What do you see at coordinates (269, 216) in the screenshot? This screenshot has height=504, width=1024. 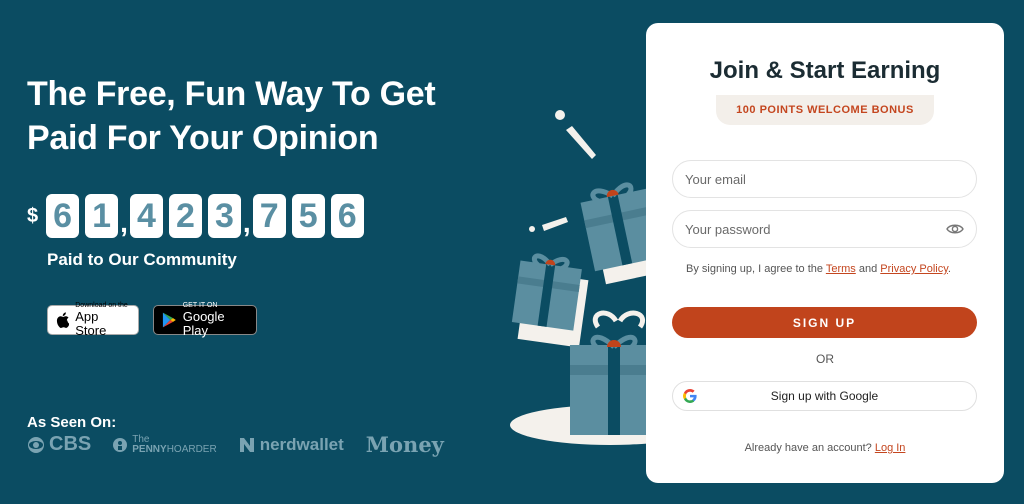 I see `counter-digit: 7` at bounding box center [269, 216].